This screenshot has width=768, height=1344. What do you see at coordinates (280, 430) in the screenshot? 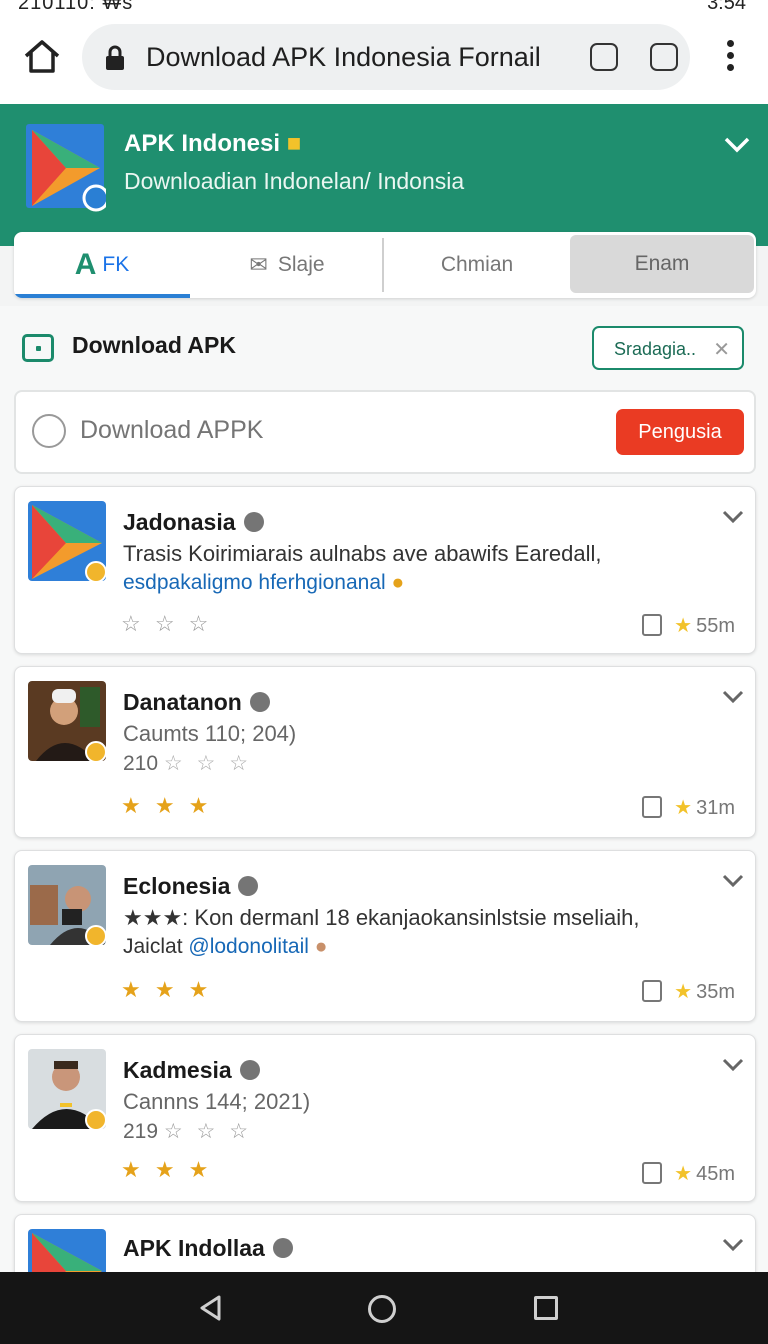
I see `search-input` at bounding box center [280, 430].